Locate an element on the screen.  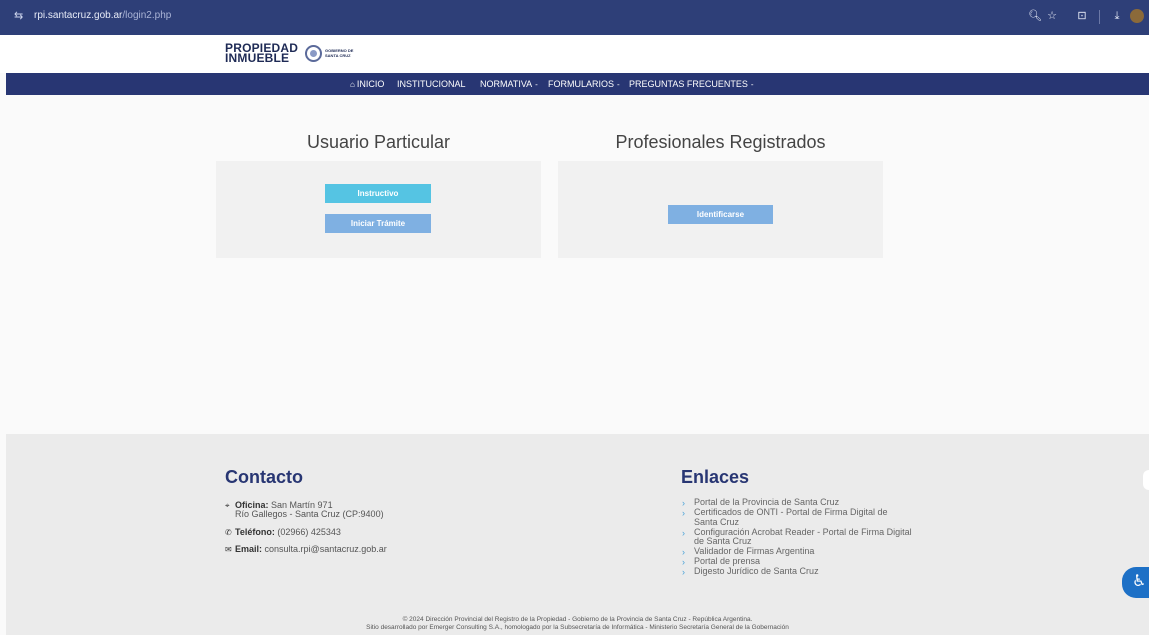
footer-link-label: Portal de prensa is located at coordinates (727, 561).